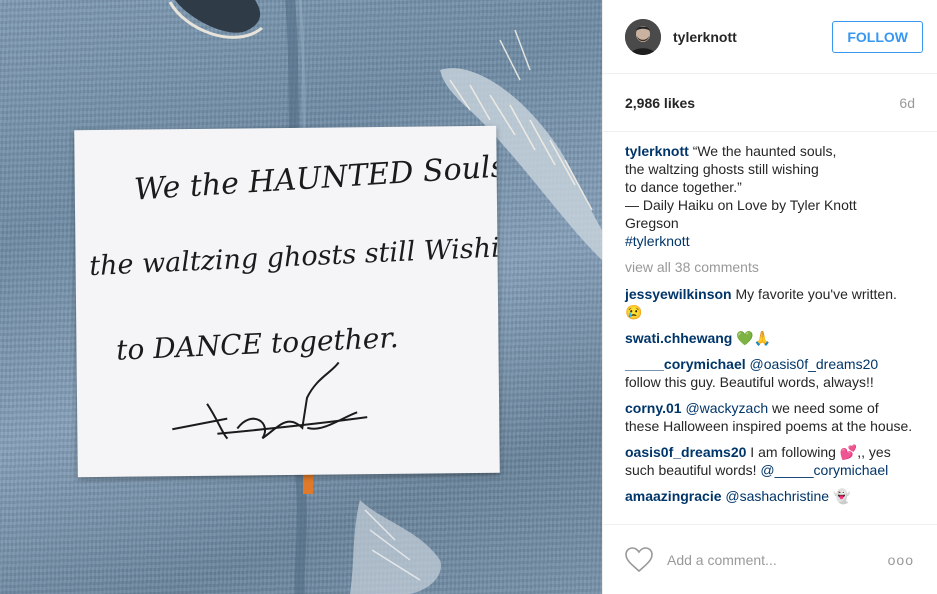  Describe the element at coordinates (777, 559) in the screenshot. I see `add-comment-input` at that location.